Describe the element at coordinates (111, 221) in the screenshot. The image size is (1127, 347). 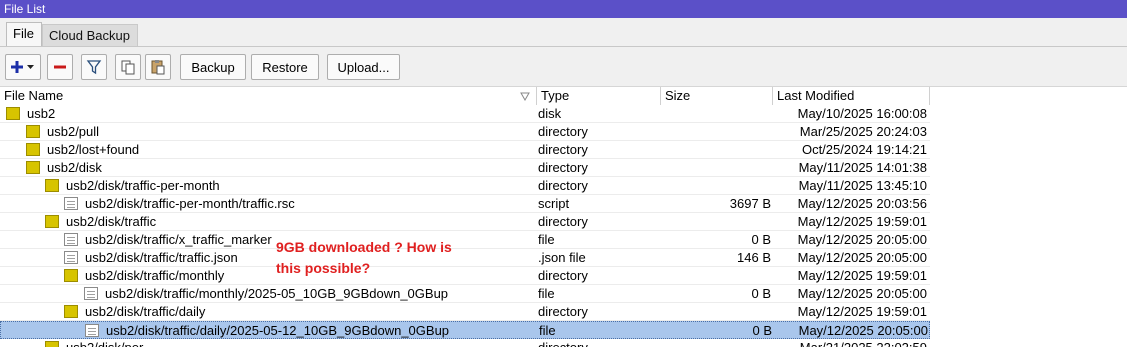
I see `file-name-text: usb2/disk/traffic` at that location.